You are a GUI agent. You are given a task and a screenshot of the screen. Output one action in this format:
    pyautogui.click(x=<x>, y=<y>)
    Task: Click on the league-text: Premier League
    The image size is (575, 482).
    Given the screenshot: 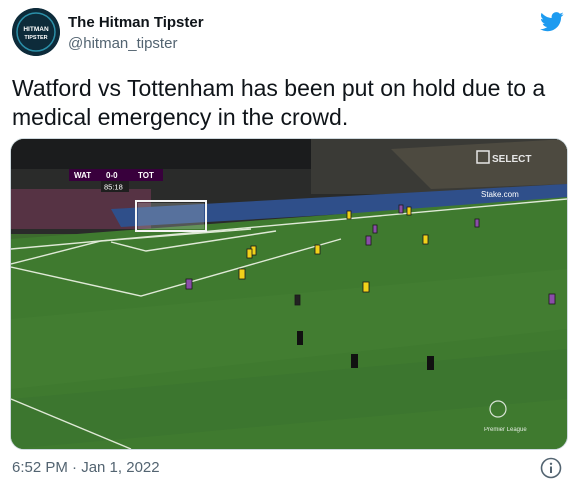 What is the action you would take?
    pyautogui.click(x=505, y=430)
    